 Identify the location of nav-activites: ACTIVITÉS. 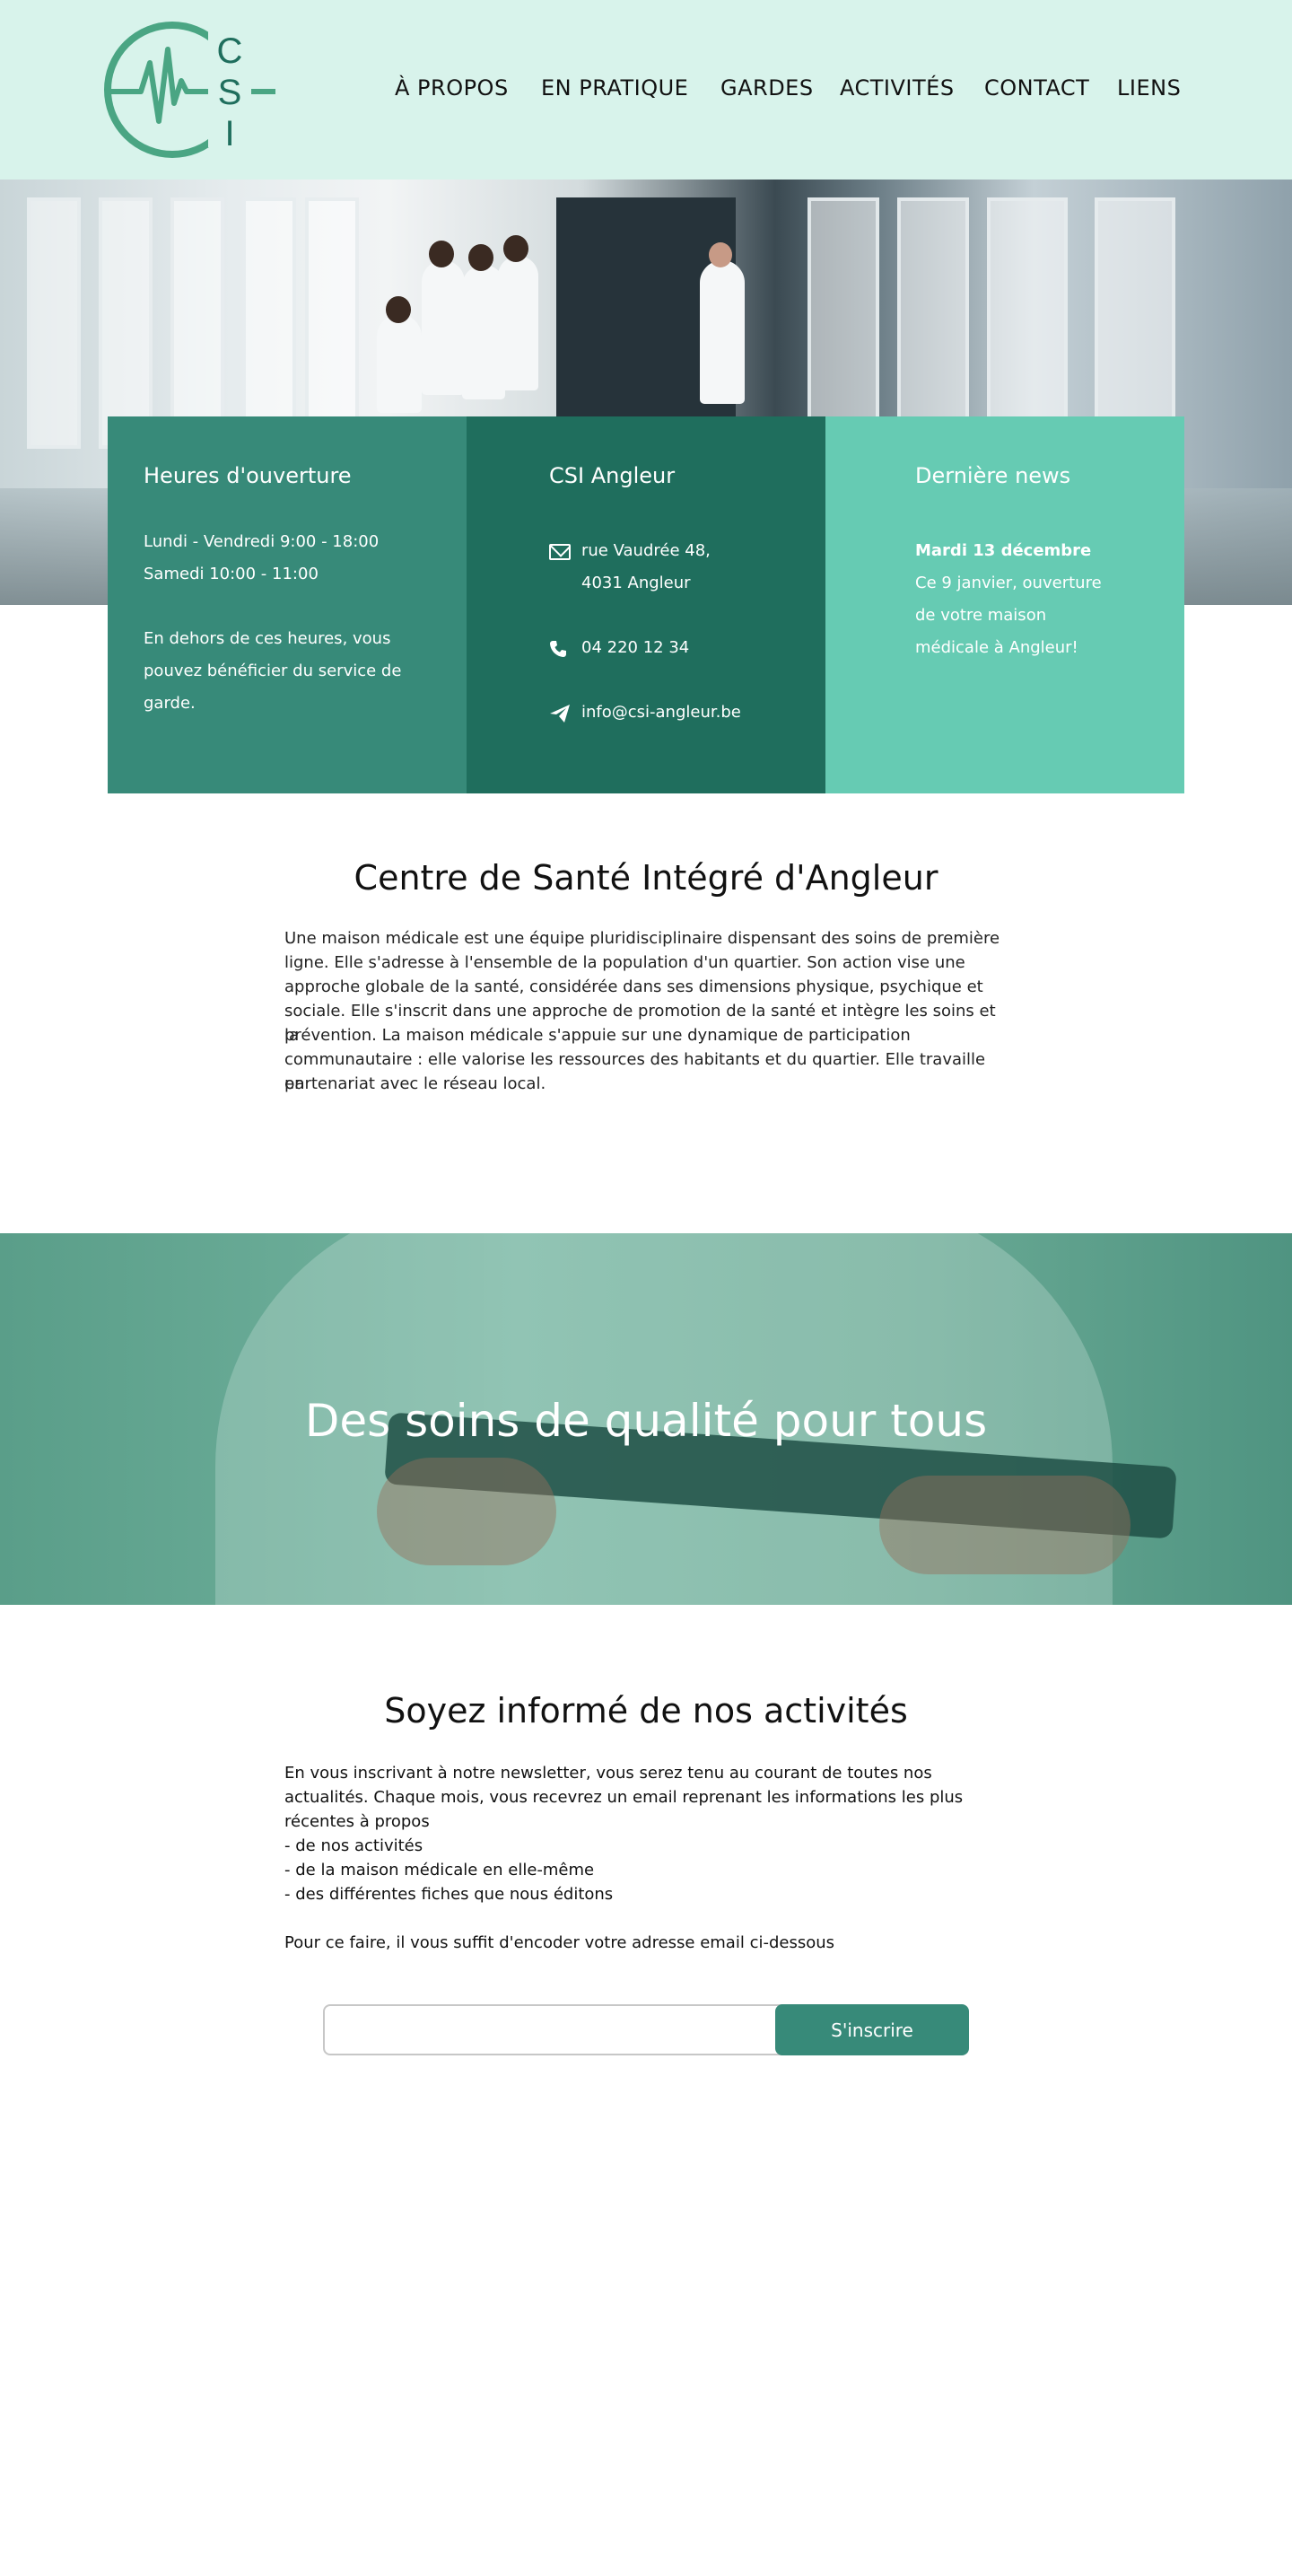
(898, 88).